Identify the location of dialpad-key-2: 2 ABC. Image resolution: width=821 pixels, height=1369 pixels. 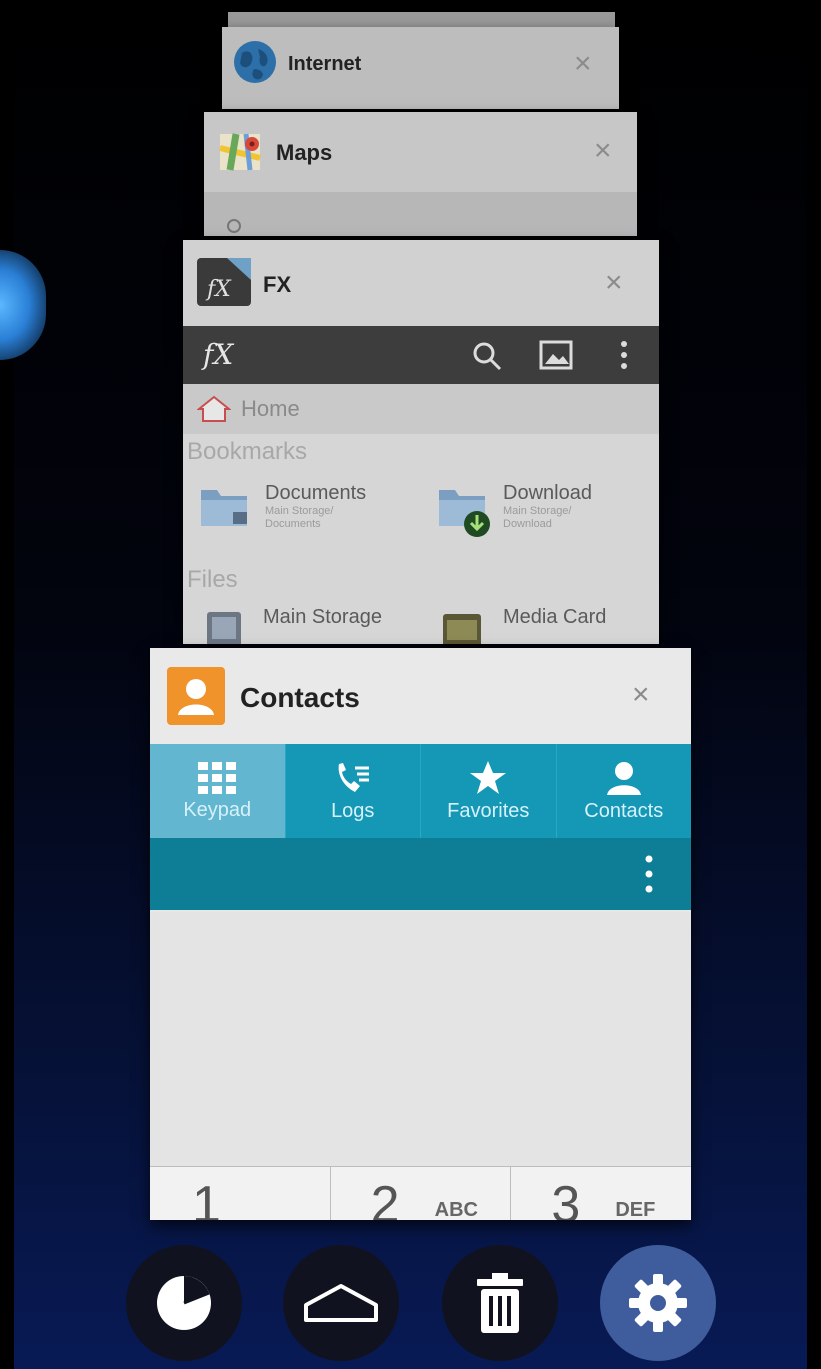
(421, 1193).